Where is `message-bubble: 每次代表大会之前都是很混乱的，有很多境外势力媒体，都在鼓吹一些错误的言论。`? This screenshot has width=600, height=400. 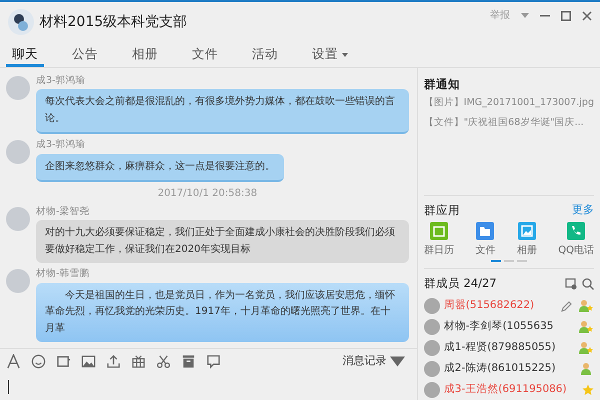 message-bubble: 每次代表大会之前都是很混乱的，有很多境外势力媒体，都在鼓吹一些错误的言论。 is located at coordinates (222, 111).